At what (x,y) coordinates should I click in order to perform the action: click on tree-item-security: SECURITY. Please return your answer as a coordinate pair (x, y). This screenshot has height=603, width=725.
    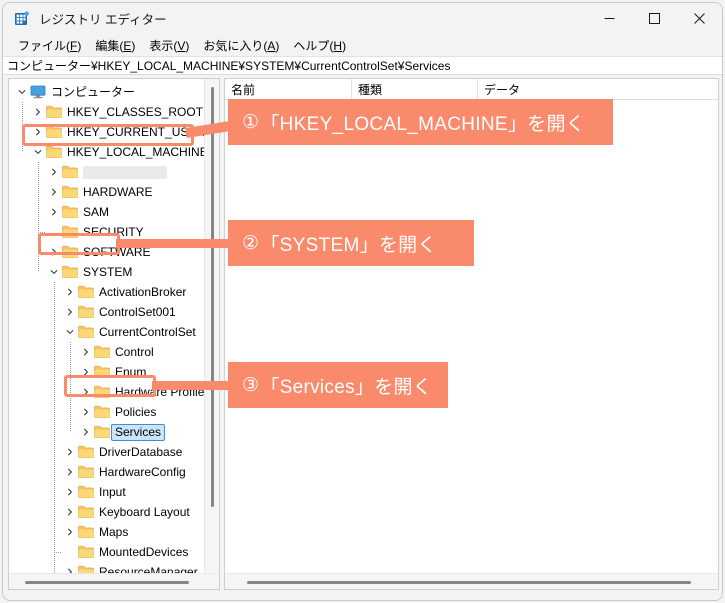
    Looking at the image, I should click on (107, 232).